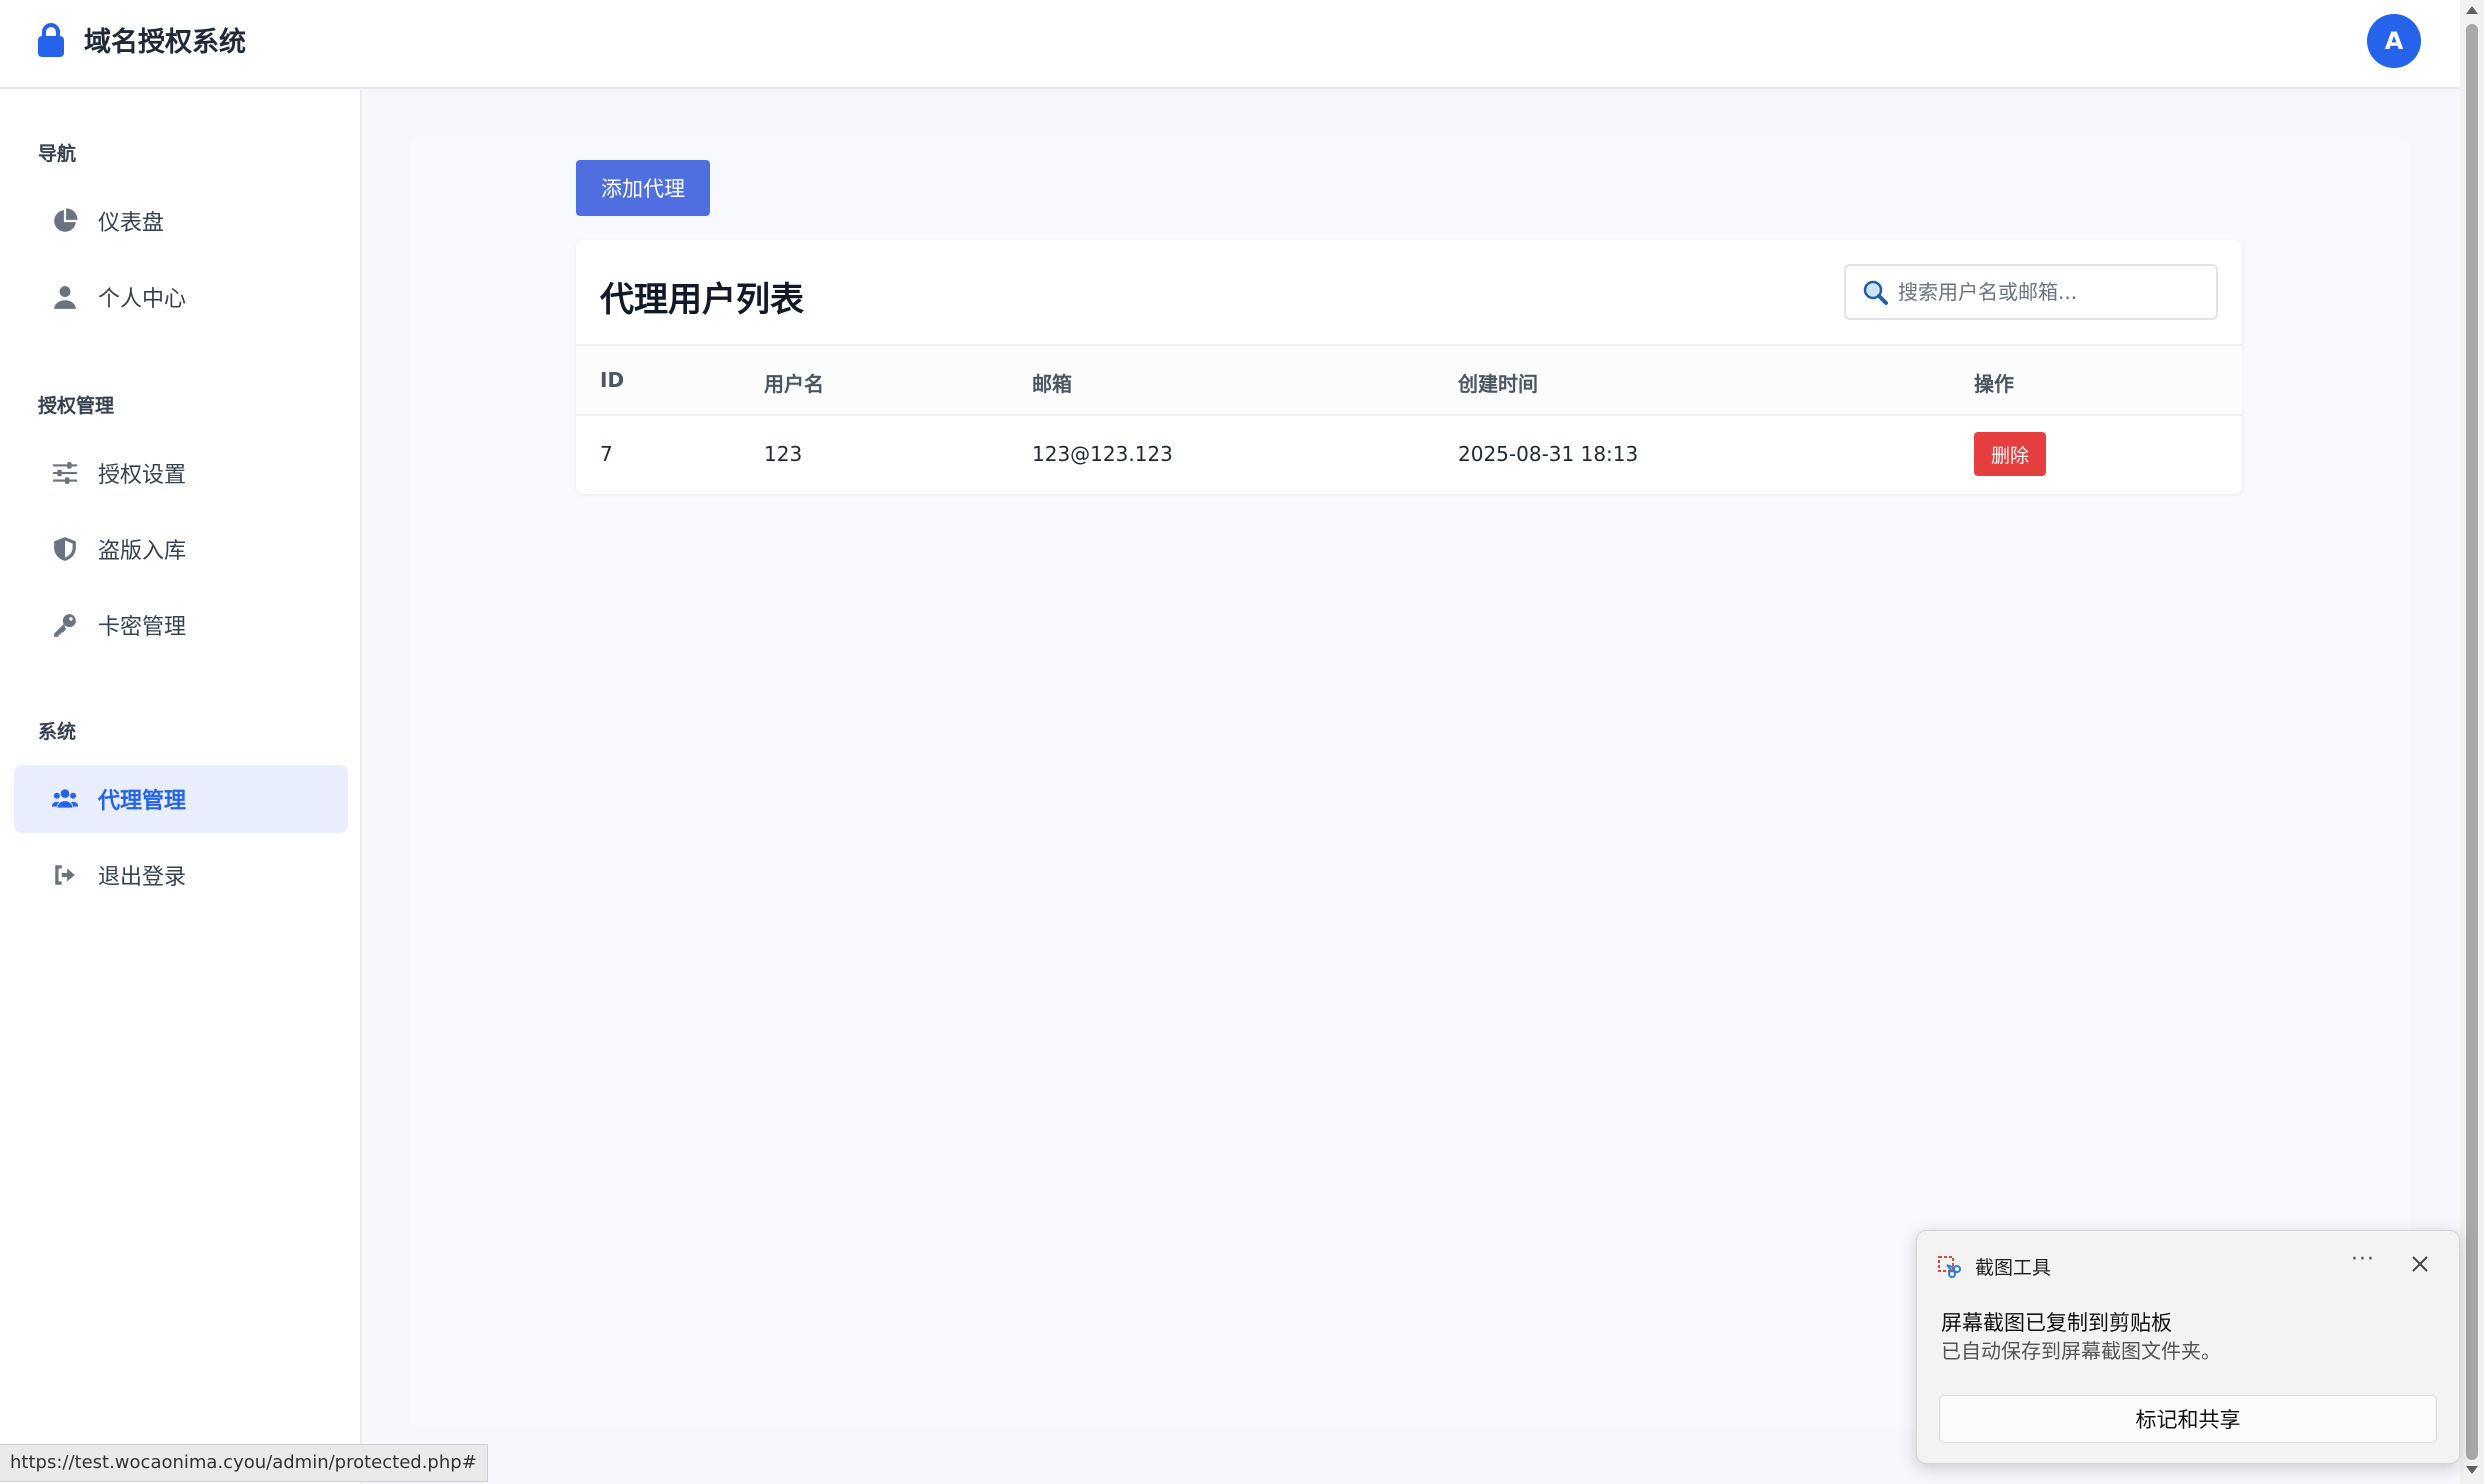 The image size is (2484, 1484). Describe the element at coordinates (2048, 292) in the screenshot. I see `search-input` at that location.